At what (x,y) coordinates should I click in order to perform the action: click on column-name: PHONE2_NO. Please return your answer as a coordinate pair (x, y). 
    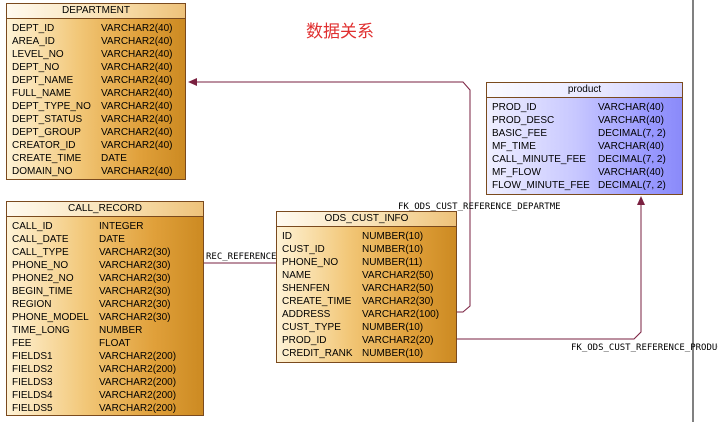
    Looking at the image, I should click on (43, 278).